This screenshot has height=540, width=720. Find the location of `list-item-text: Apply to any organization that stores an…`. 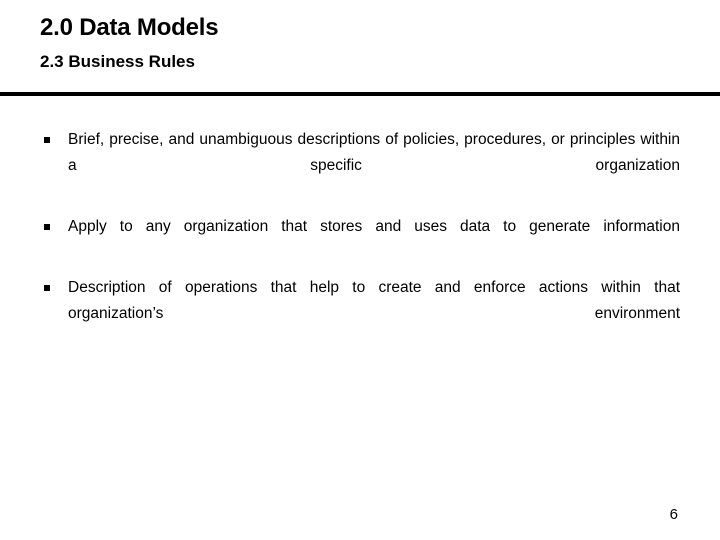

list-item-text: Apply to any organization that stores an… is located at coordinates (374, 226).